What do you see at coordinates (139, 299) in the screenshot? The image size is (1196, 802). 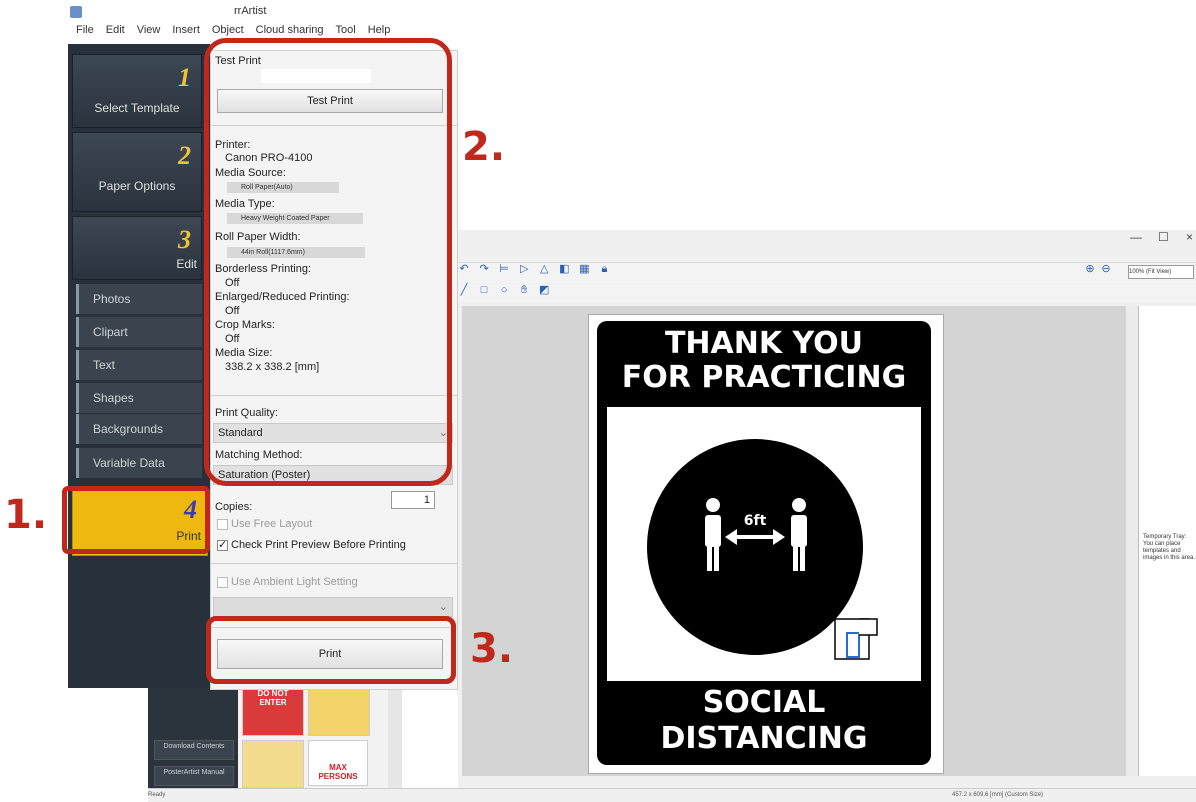 I see `nav-photos: Photos` at bounding box center [139, 299].